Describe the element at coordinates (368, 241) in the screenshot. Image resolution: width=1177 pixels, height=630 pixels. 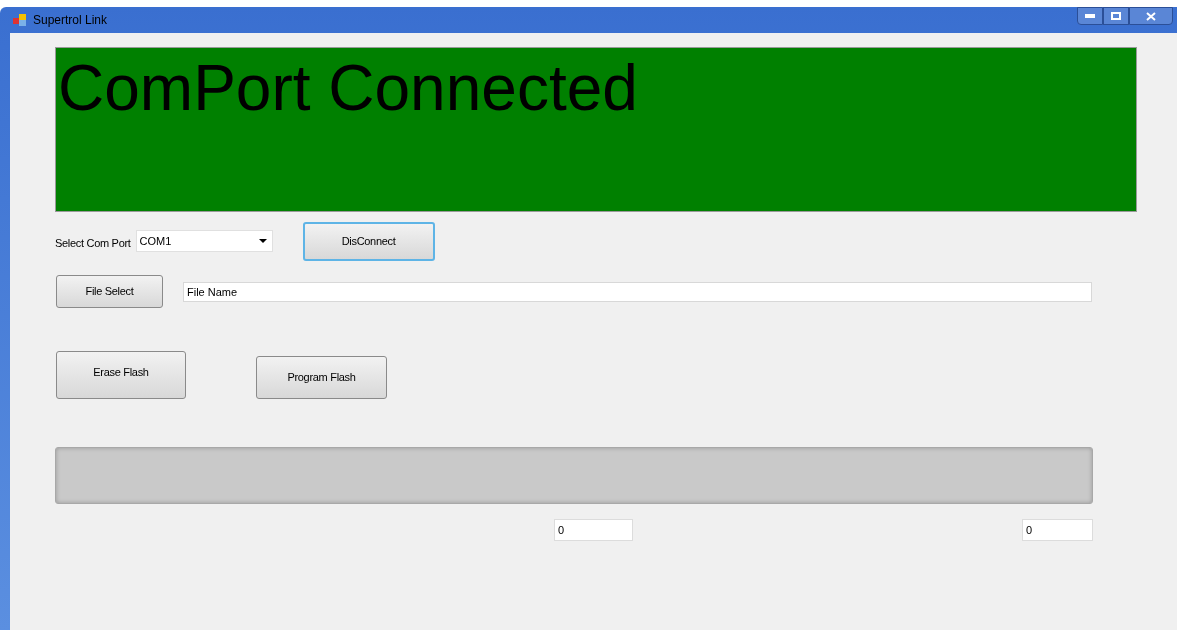
I see `disconnect-button: DisConnect` at that location.